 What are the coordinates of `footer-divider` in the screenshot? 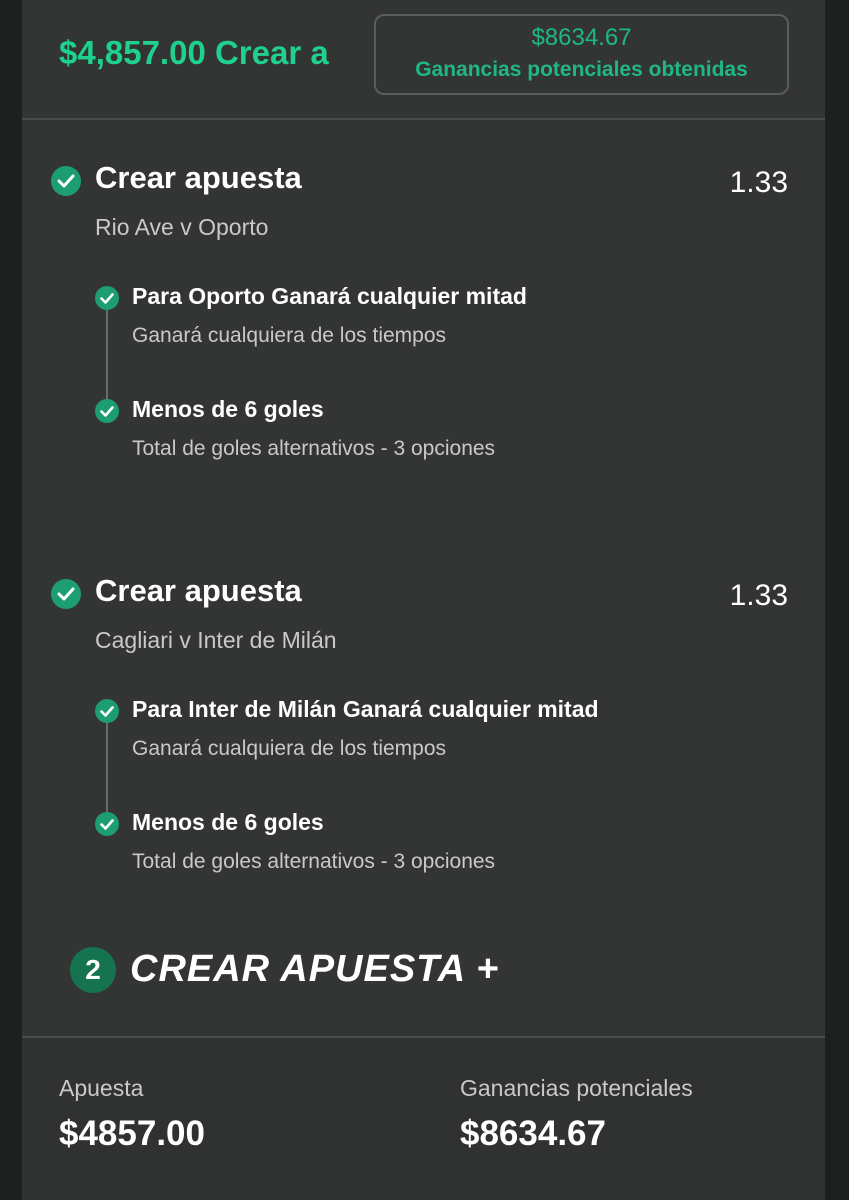 It's located at (423, 1037).